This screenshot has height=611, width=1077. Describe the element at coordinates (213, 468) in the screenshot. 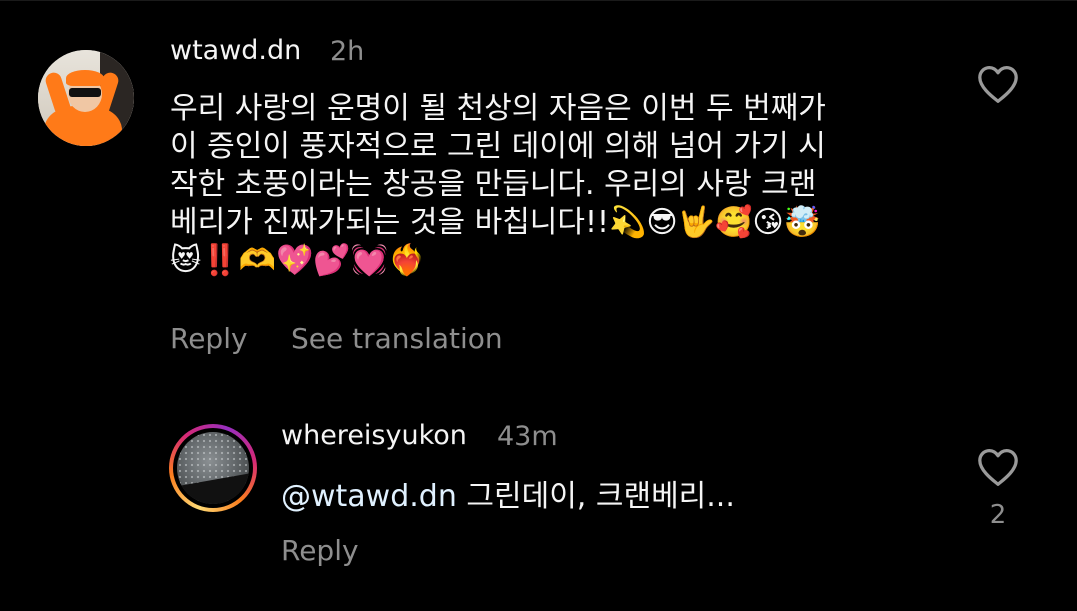

I see `reply-avatar` at that location.